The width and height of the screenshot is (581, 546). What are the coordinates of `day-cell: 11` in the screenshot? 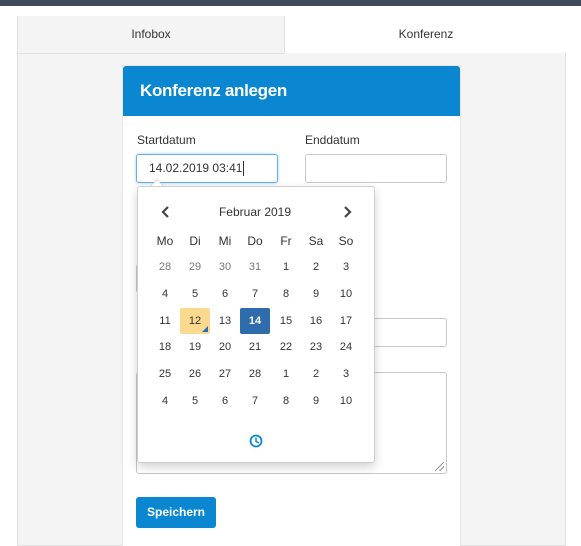 It's located at (165, 321).